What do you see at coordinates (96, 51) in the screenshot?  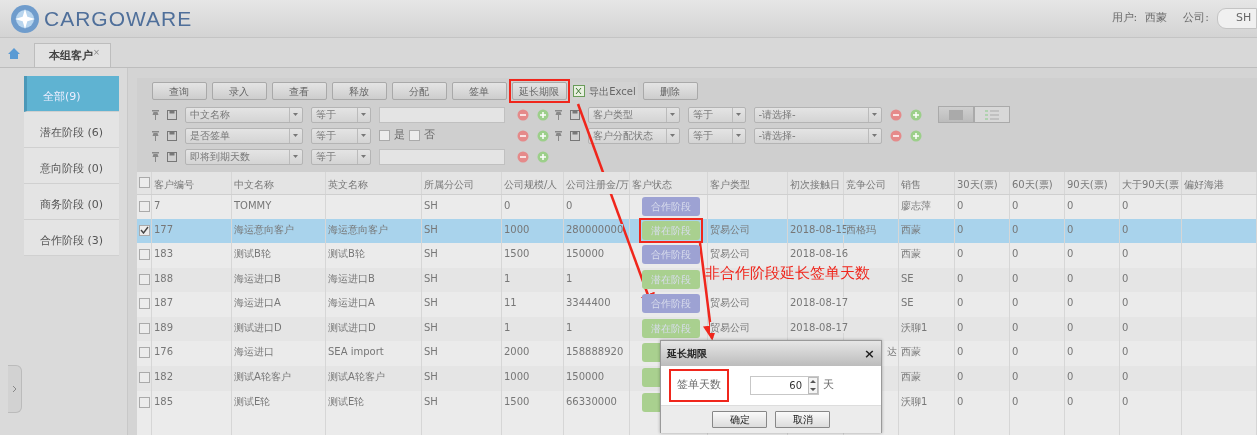 I see `close-icon: ×` at bounding box center [96, 51].